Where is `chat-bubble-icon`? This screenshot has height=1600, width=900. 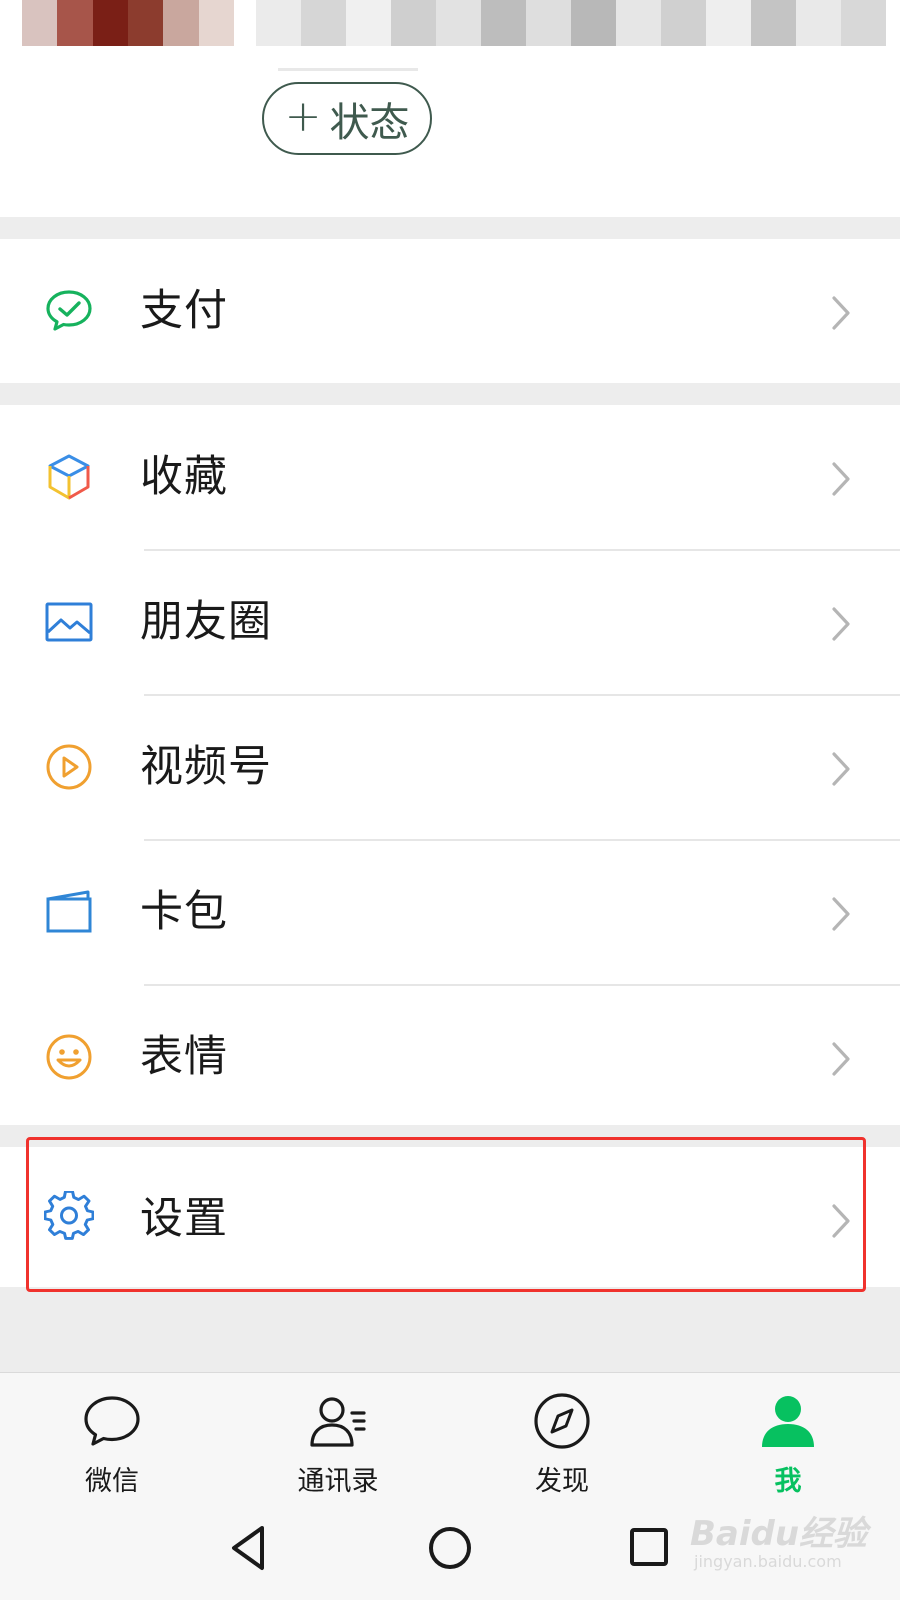 chat-bubble-icon is located at coordinates (112, 1421).